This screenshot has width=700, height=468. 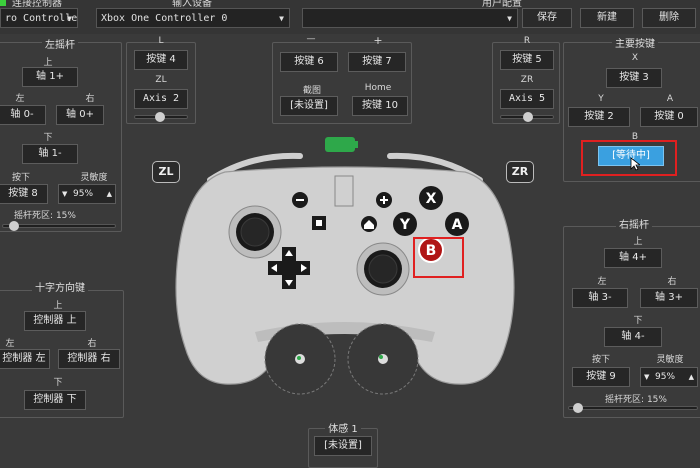 I want to click on save-button: 保存, so click(x=547, y=18).